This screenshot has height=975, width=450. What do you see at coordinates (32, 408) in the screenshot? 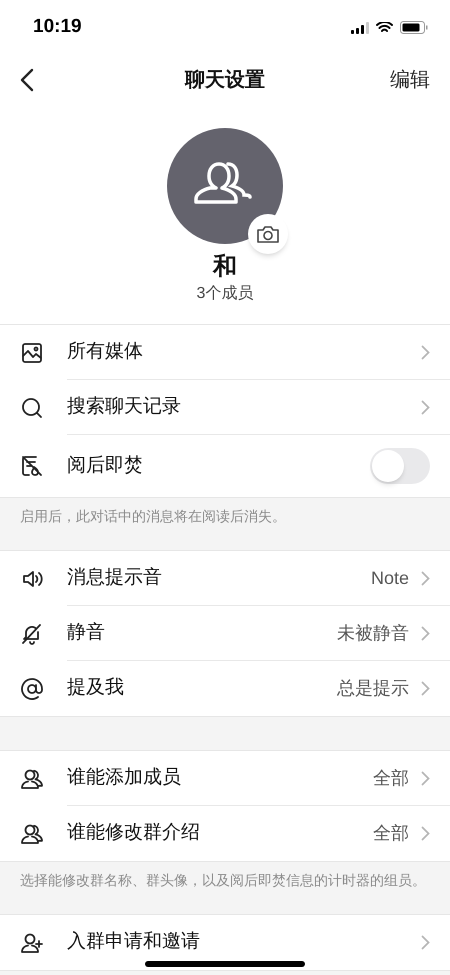
I see `search-icon` at bounding box center [32, 408].